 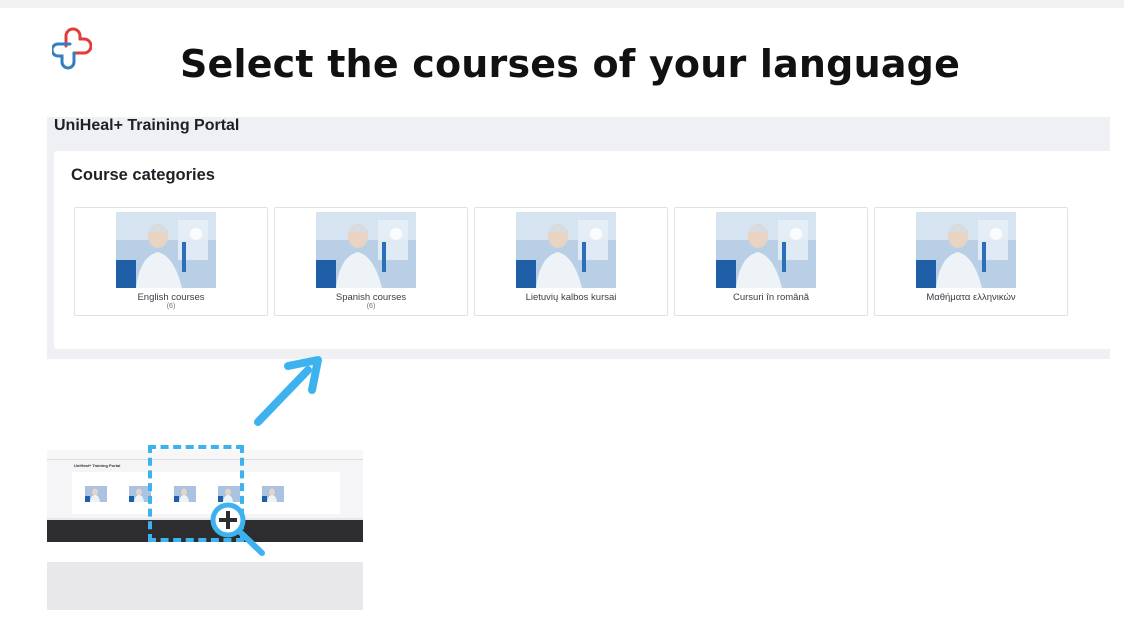 I want to click on category-name: Μαθήματα ελληνικών, so click(x=971, y=297).